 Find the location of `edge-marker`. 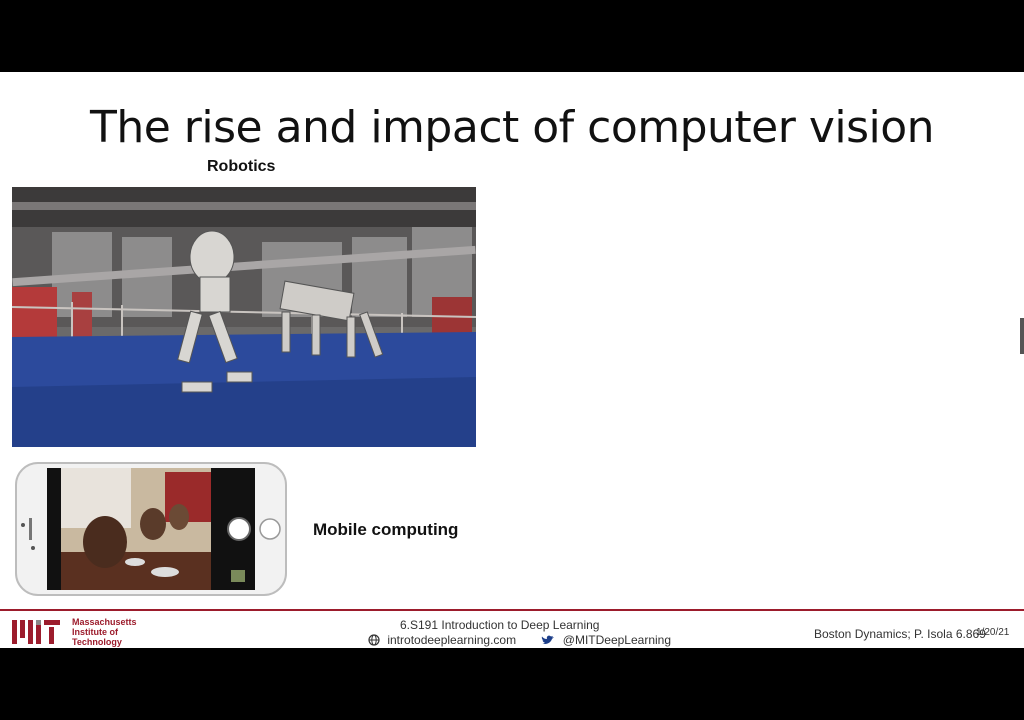

edge-marker is located at coordinates (1022, 336).